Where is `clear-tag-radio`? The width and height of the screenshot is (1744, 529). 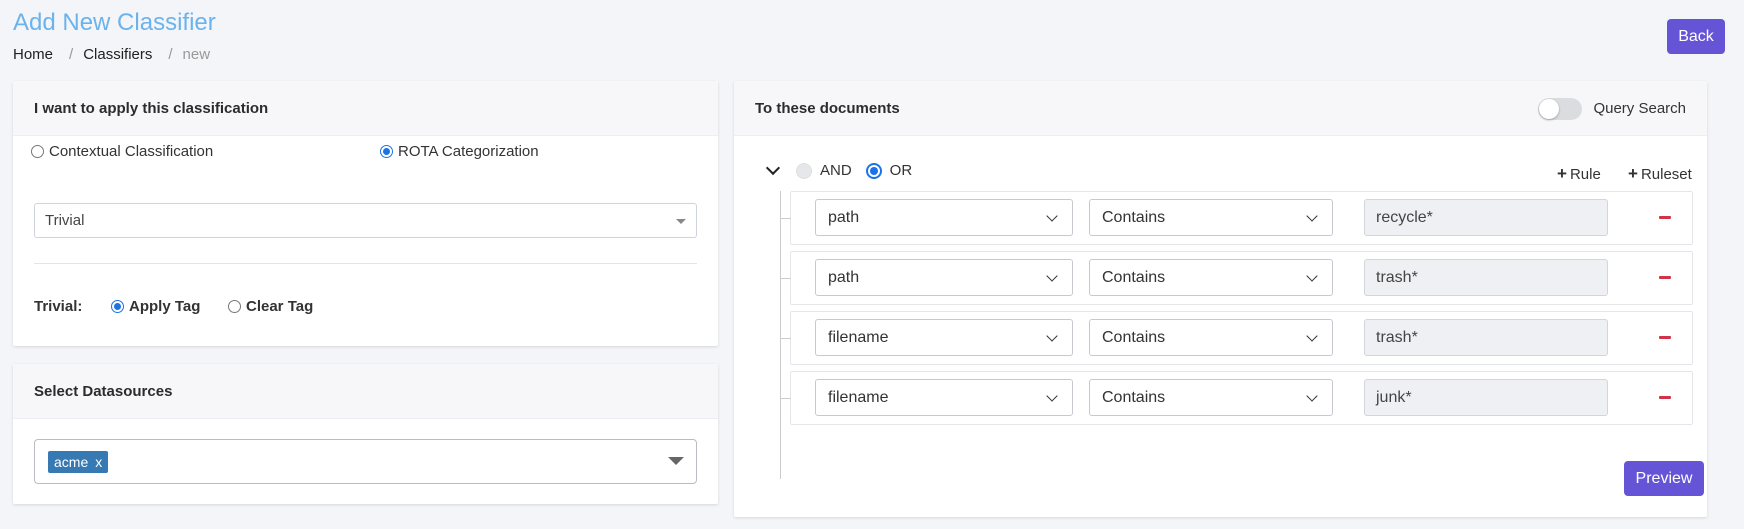 clear-tag-radio is located at coordinates (234, 306).